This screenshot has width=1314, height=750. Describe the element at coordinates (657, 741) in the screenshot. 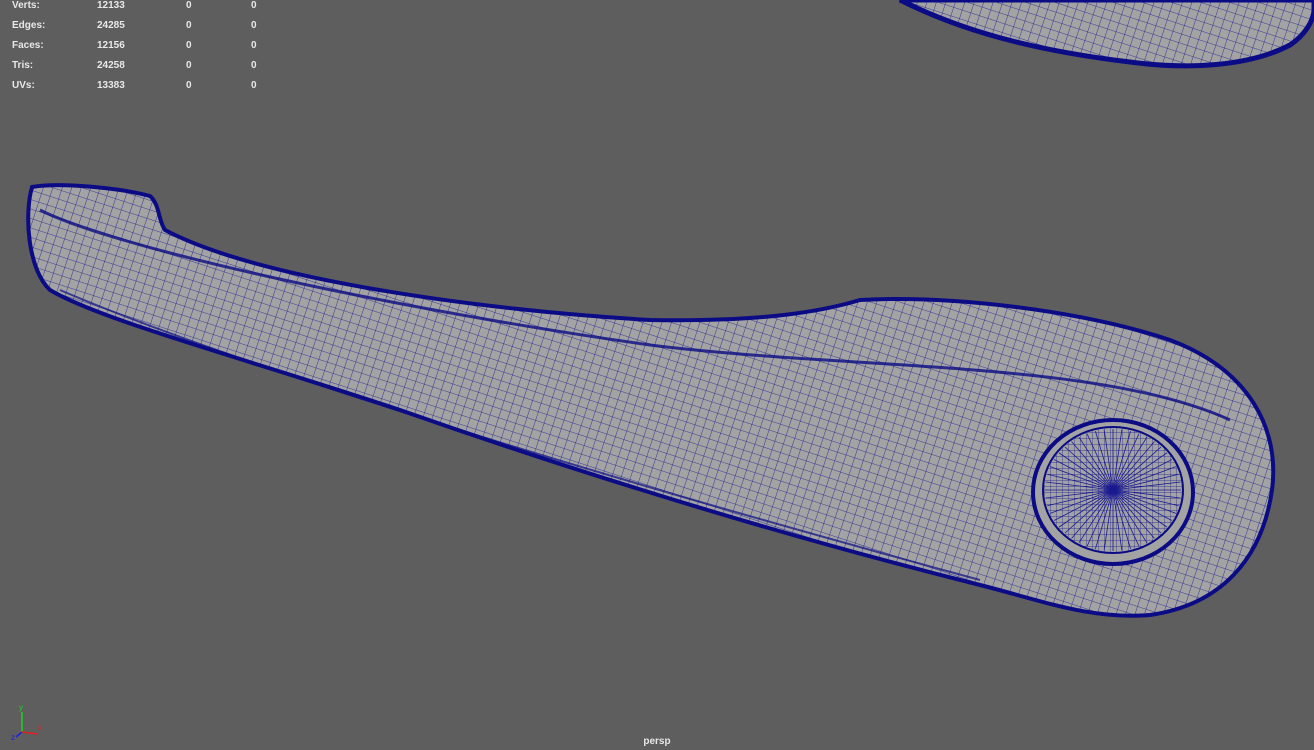

I see `camera-label: persp` at that location.